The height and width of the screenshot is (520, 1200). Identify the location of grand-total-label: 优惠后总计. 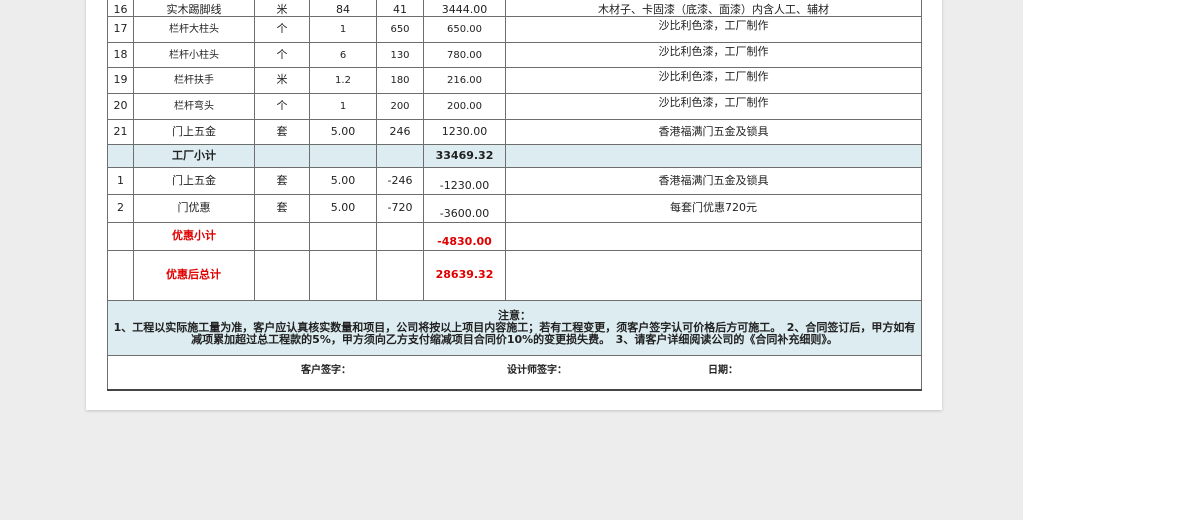
(194, 275).